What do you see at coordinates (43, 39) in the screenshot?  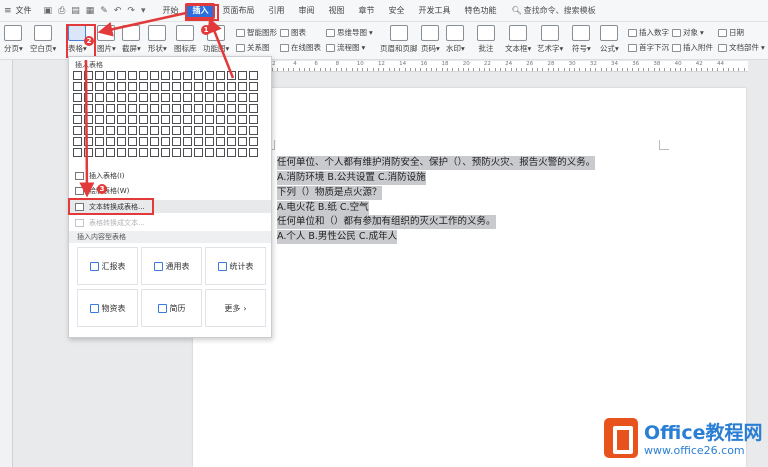 I see `blank-page-button: 空白页▾` at bounding box center [43, 39].